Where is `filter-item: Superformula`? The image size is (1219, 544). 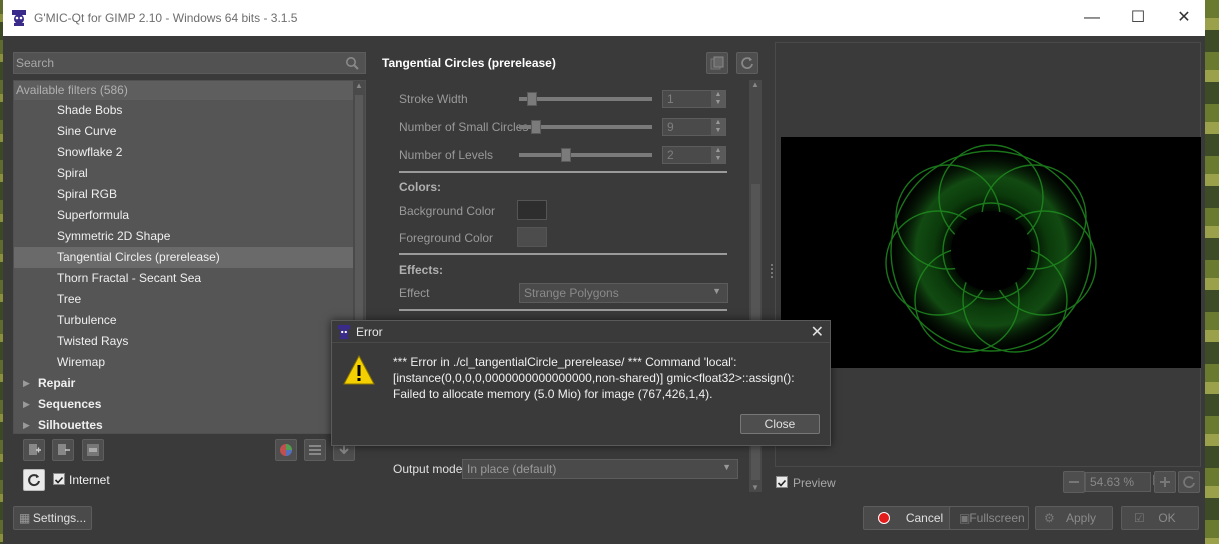 filter-item: Superformula is located at coordinates (183, 215).